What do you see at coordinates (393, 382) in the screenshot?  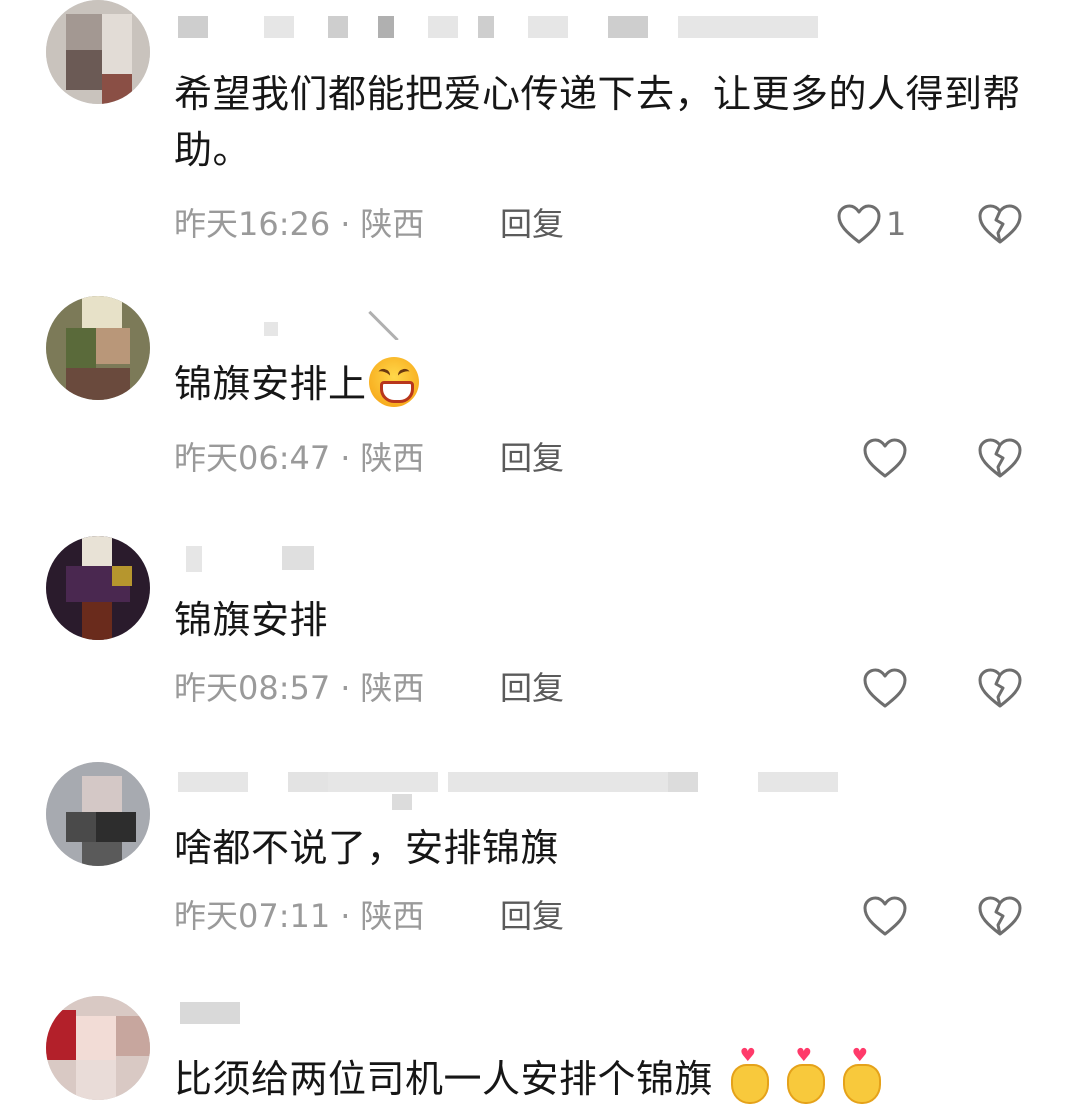 I see `grinning-squinting-face-icon` at bounding box center [393, 382].